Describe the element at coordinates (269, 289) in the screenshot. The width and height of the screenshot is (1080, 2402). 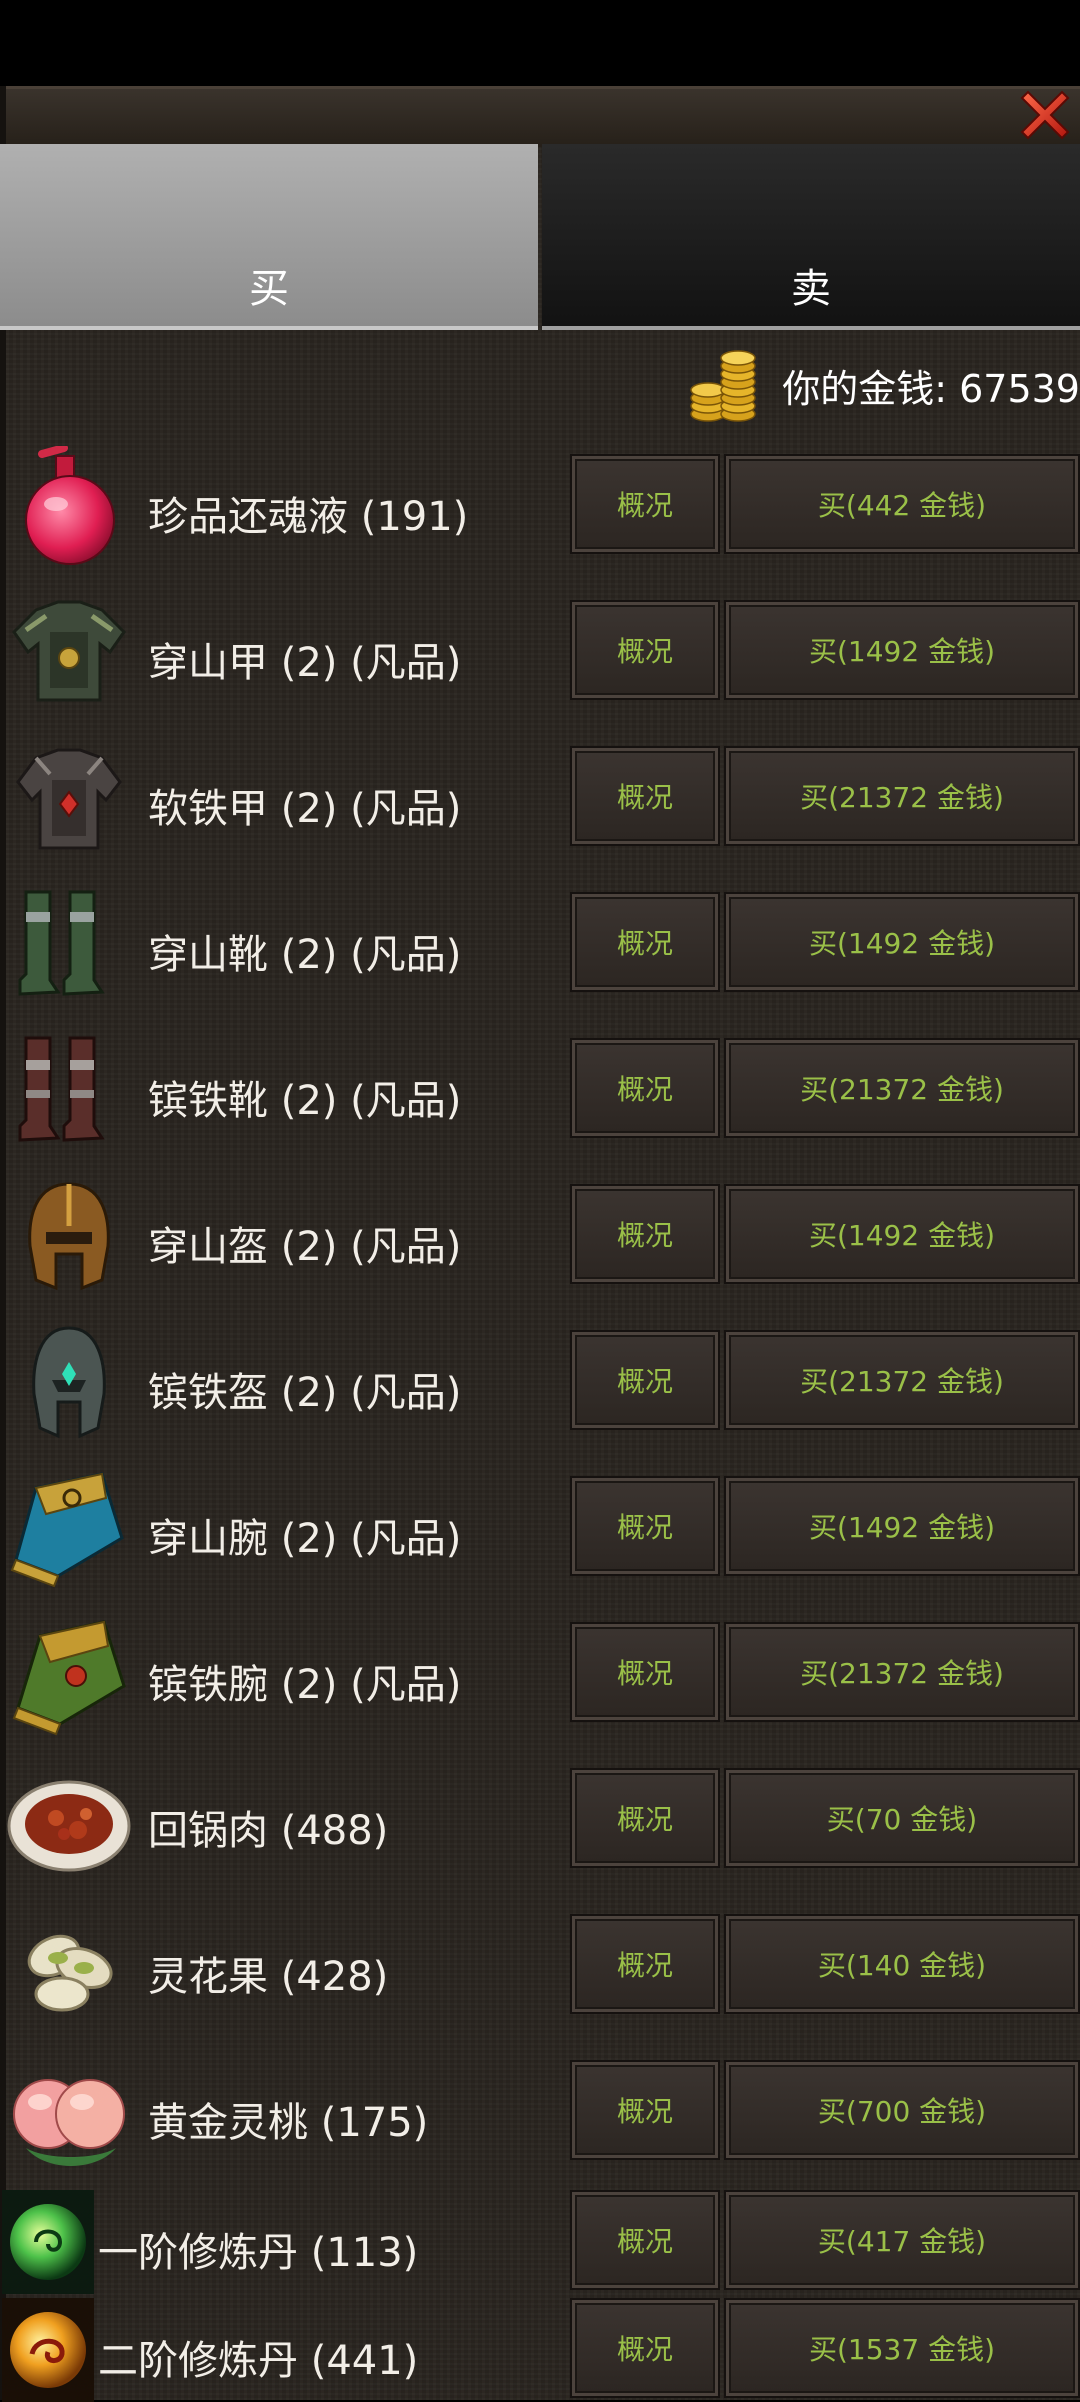
I see `tab-buy-label: 买` at that location.